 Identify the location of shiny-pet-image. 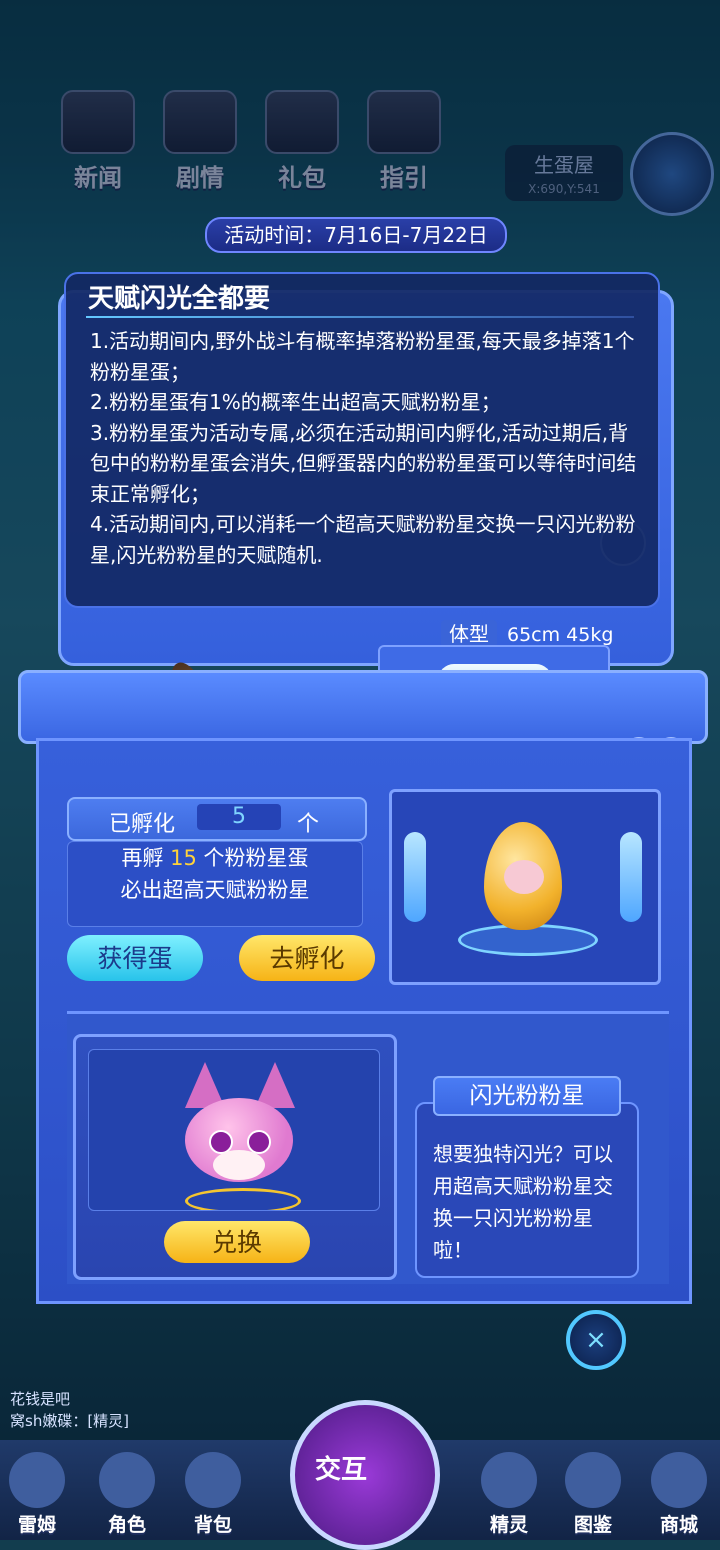
(239, 1140).